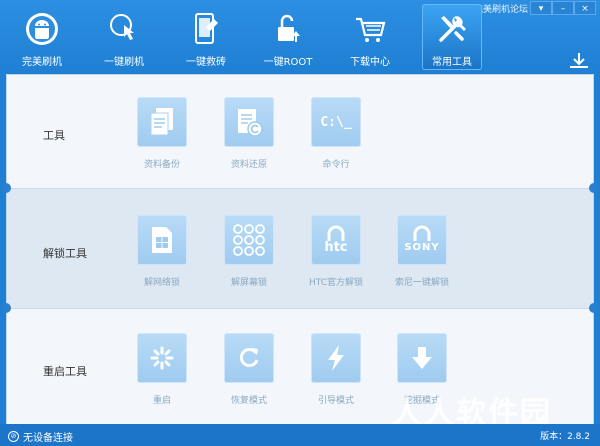 The width and height of the screenshot is (600, 446). I want to click on android-icon, so click(42, 29).